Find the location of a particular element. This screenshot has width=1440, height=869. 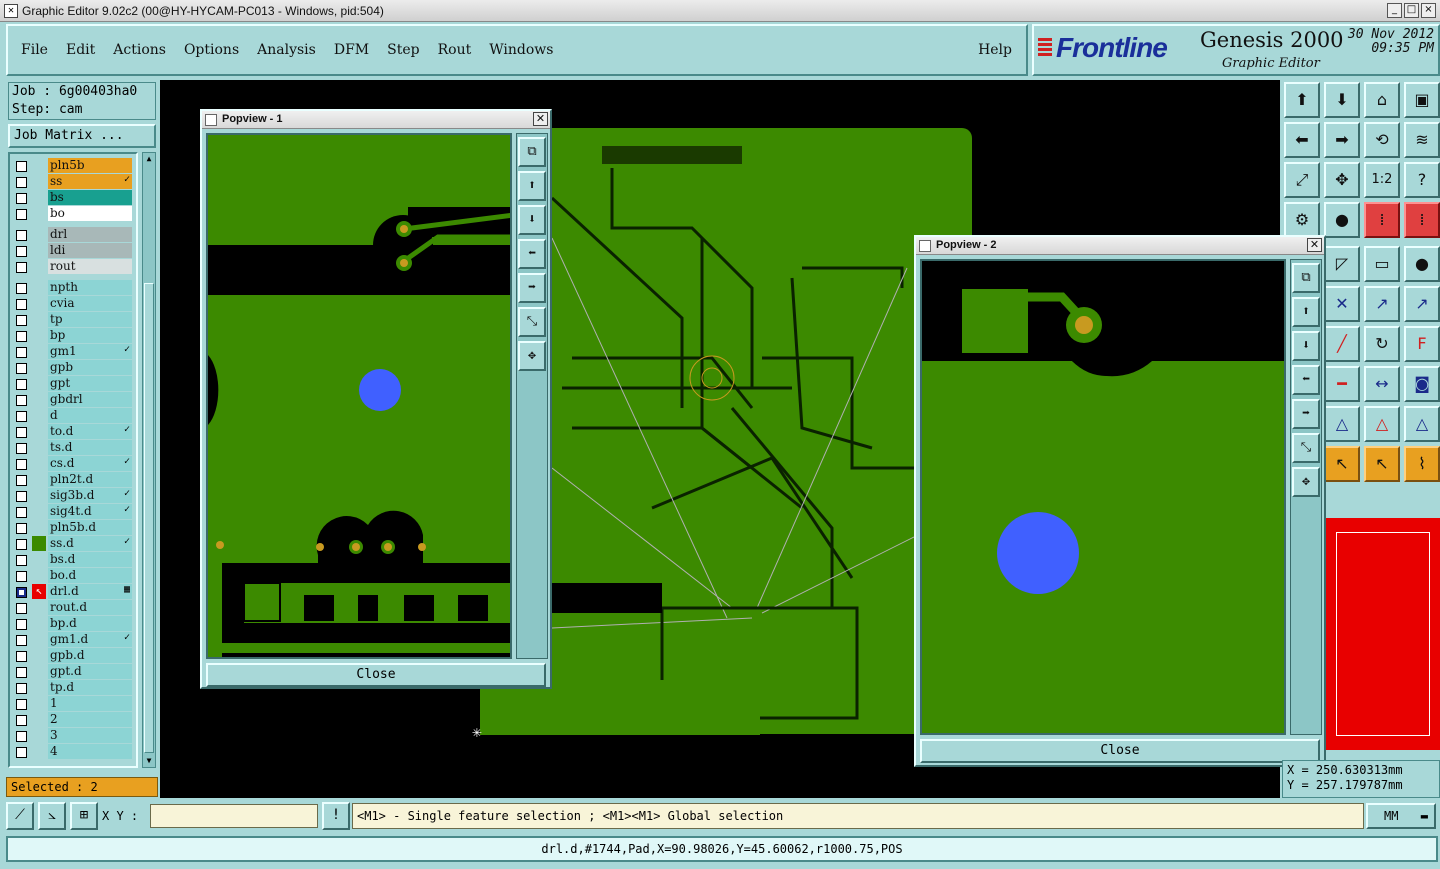

popview-1-titlebar: Popview - 1 ✕ is located at coordinates (376, 120).